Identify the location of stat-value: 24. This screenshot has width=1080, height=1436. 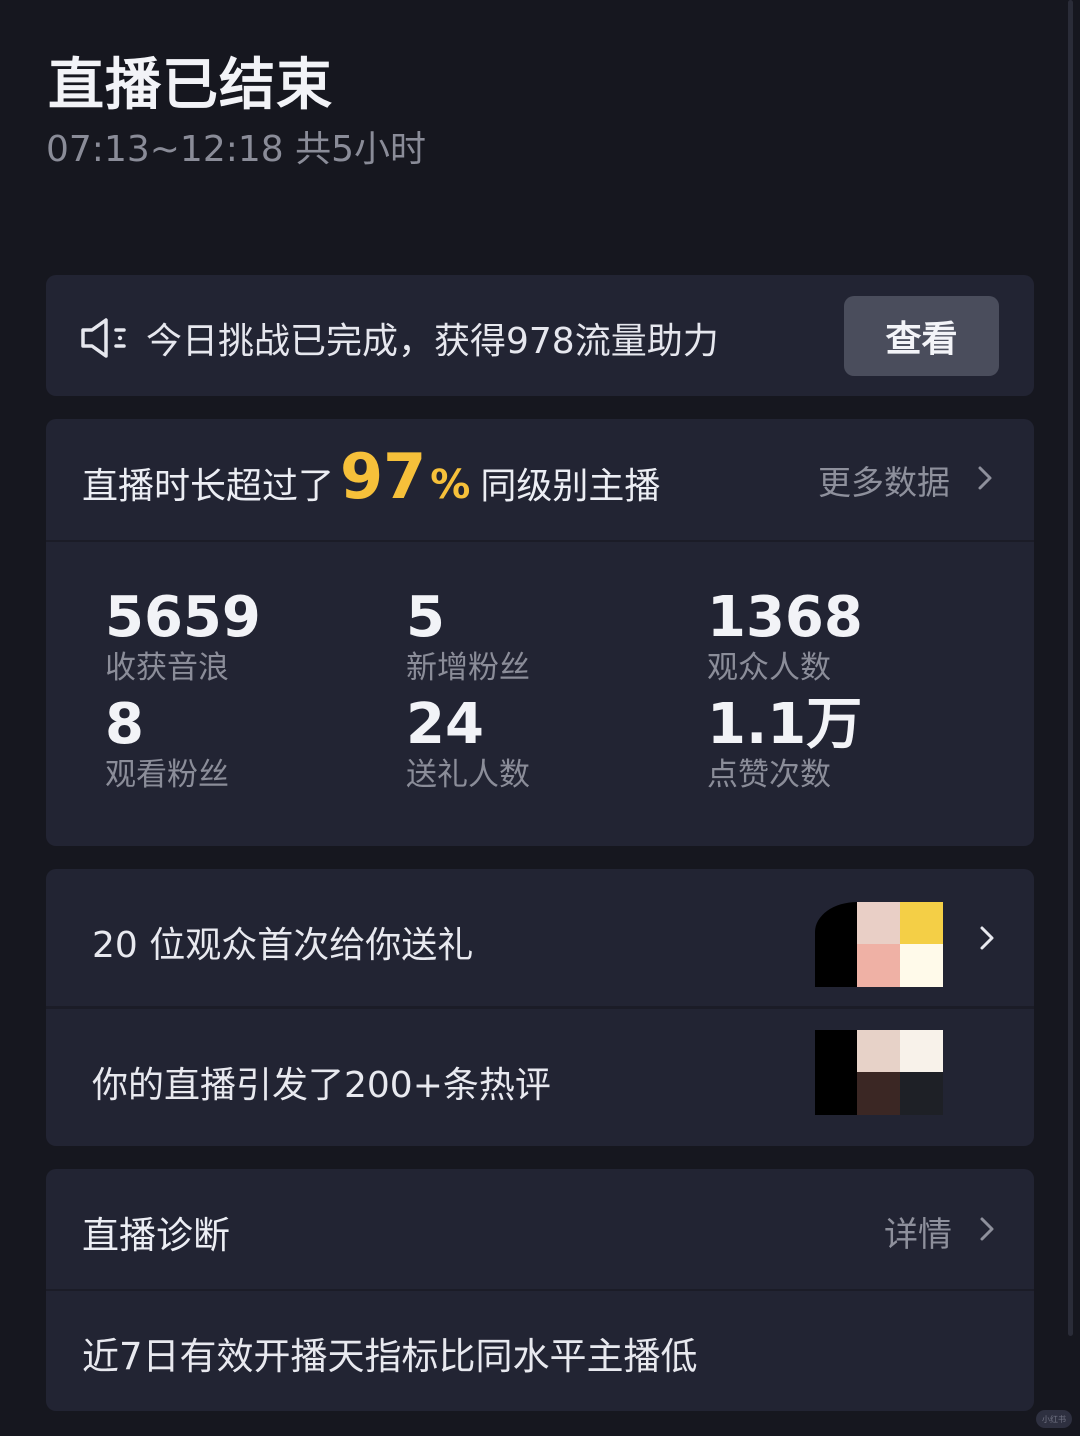
(445, 724).